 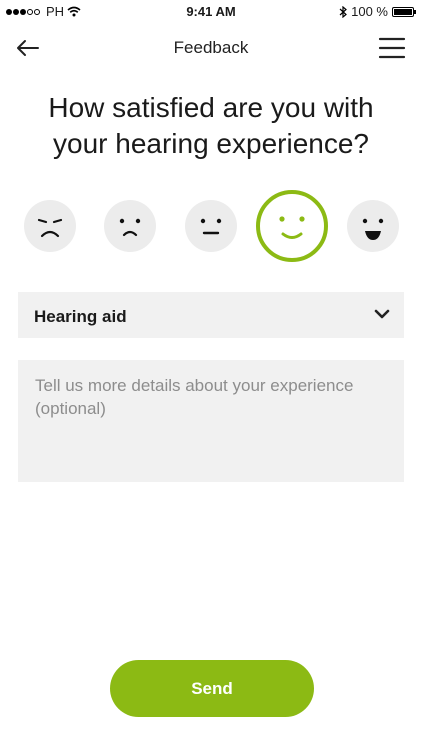 I want to click on very-dissatisfied-face-icon, so click(x=50, y=226).